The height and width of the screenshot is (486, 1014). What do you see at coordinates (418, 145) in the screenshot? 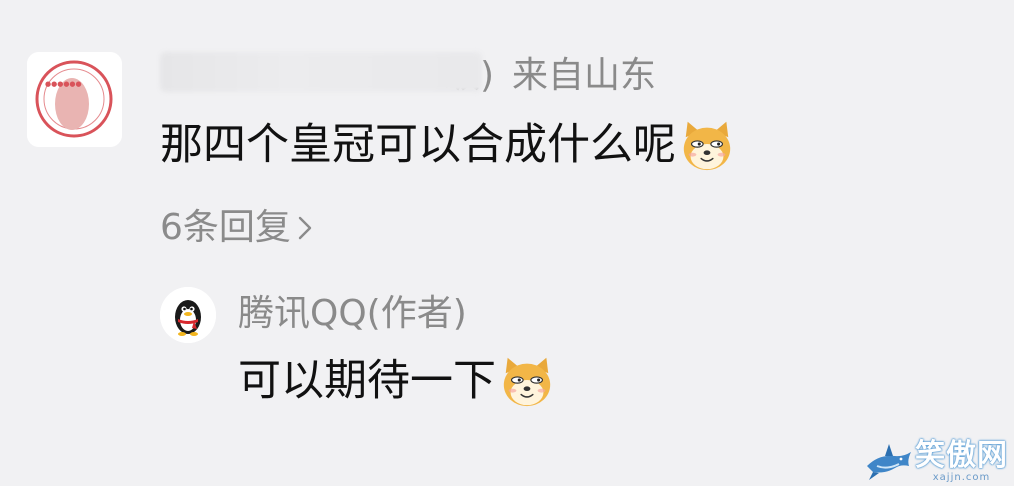
I see `comment-text: 那四个皇冠可以合成什么呢` at bounding box center [418, 145].